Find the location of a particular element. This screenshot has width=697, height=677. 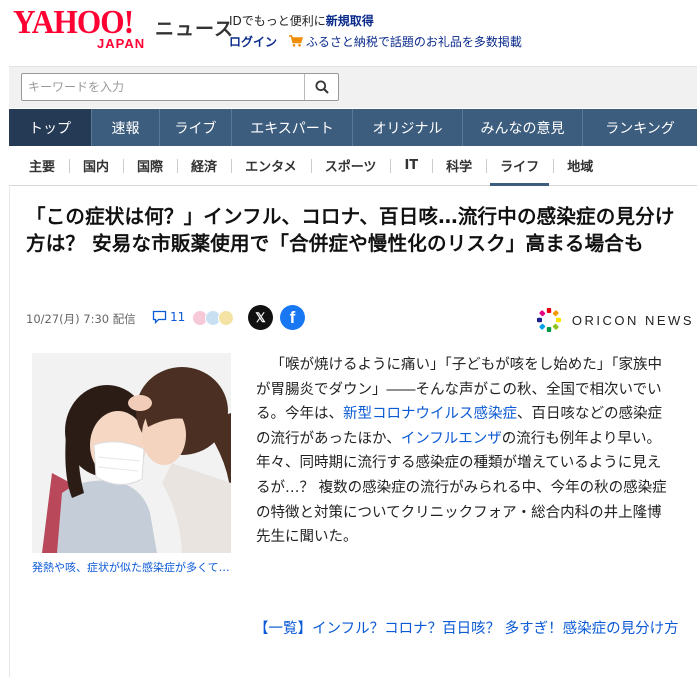

promo-text: IDでもっと便利に is located at coordinates (277, 21).